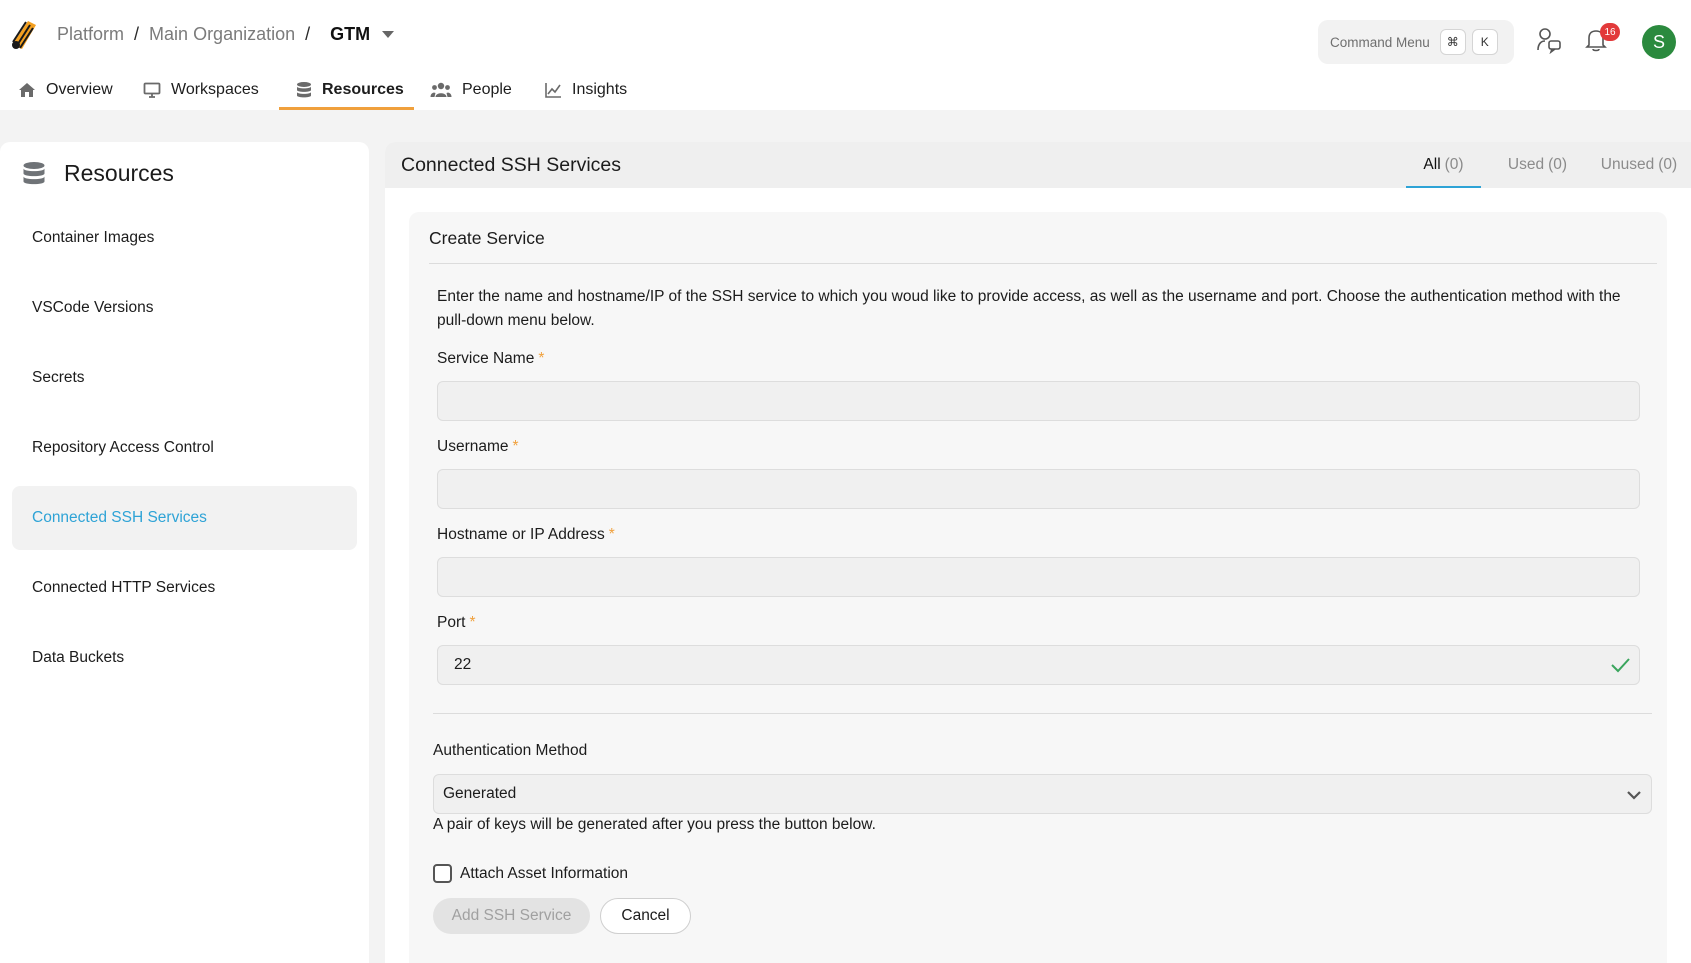  I want to click on auth-method-label: Authentication Method, so click(510, 750).